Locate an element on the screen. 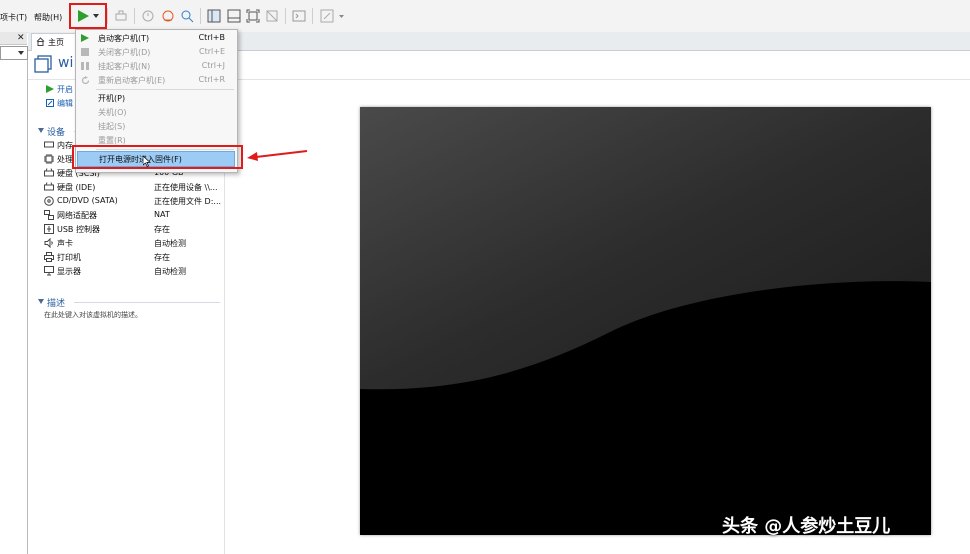 This screenshot has width=970, height=554. device-name: 网络适配器 is located at coordinates (77, 215).